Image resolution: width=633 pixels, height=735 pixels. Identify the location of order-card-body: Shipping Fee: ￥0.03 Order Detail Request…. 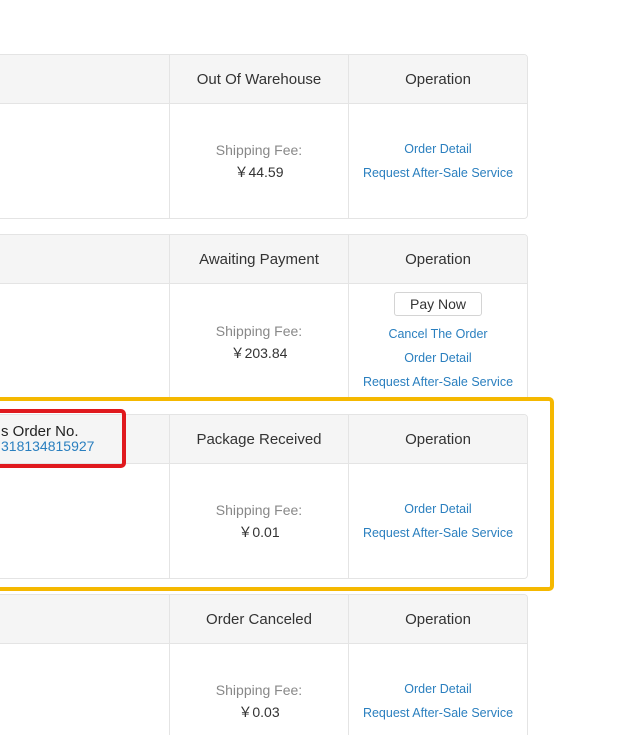
(263, 689).